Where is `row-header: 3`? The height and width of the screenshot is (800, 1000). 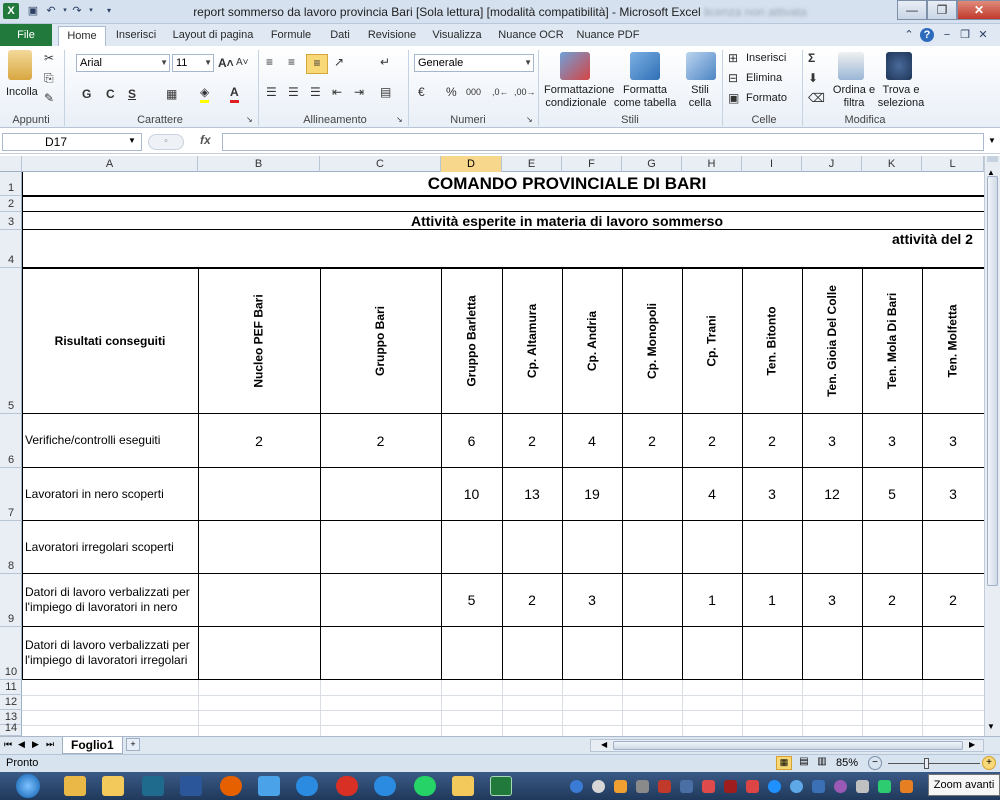
row-header: 3 is located at coordinates (11, 221).